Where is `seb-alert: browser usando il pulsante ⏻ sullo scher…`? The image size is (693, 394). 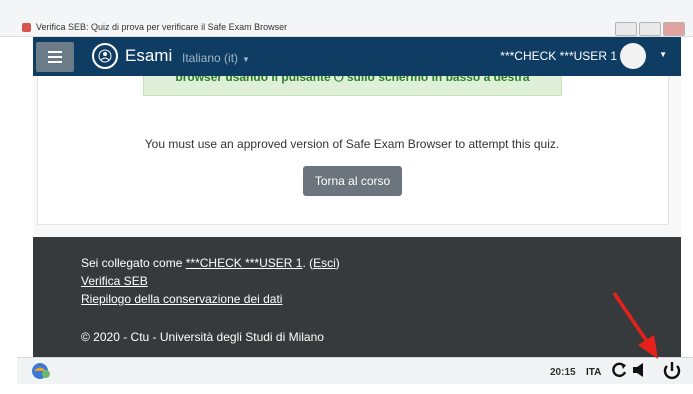
seb-alert: browser usando il pulsante ⏻ sullo scher… is located at coordinates (352, 86).